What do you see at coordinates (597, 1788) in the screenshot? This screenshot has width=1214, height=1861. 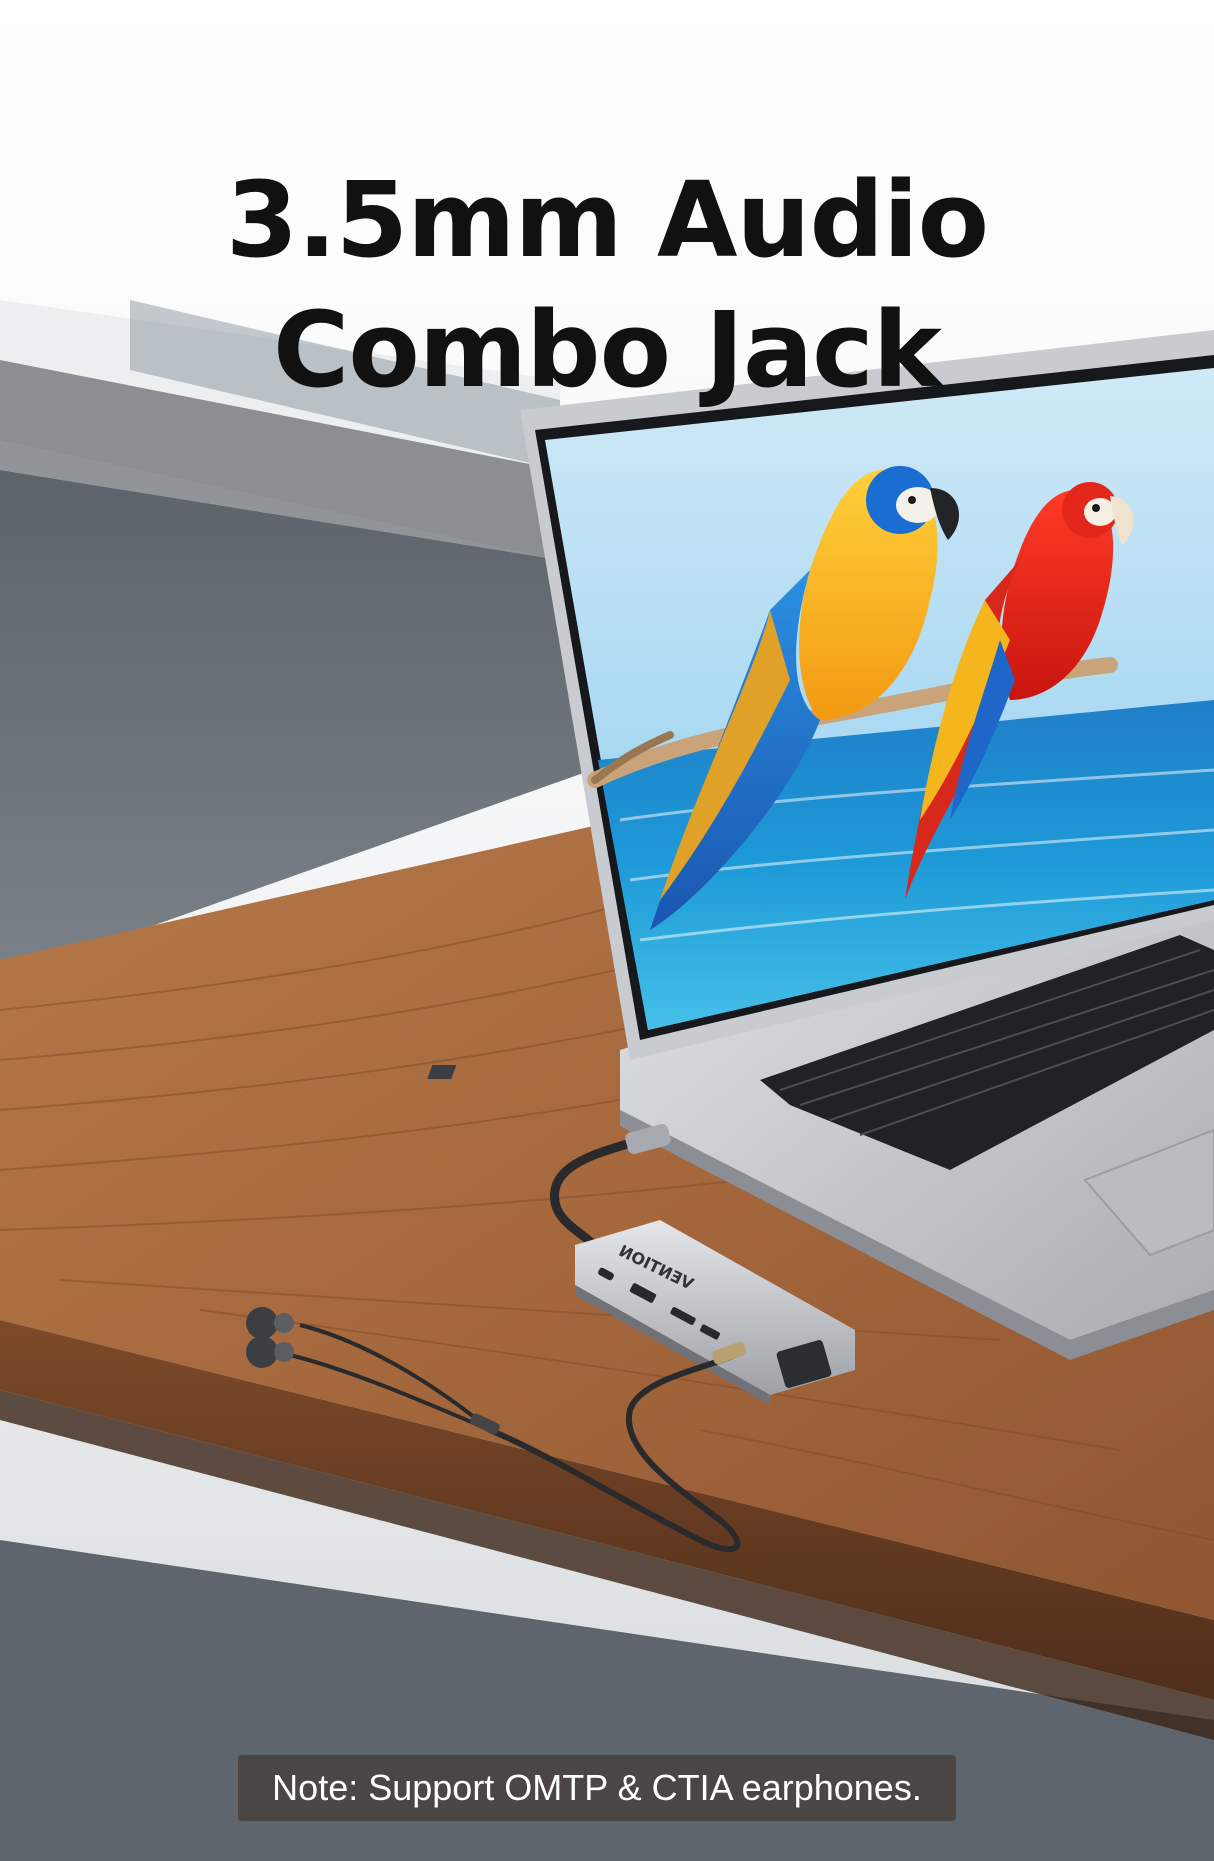 I see `compatibility-note: Note: Support OMTP & CTIA earphones.` at bounding box center [597, 1788].